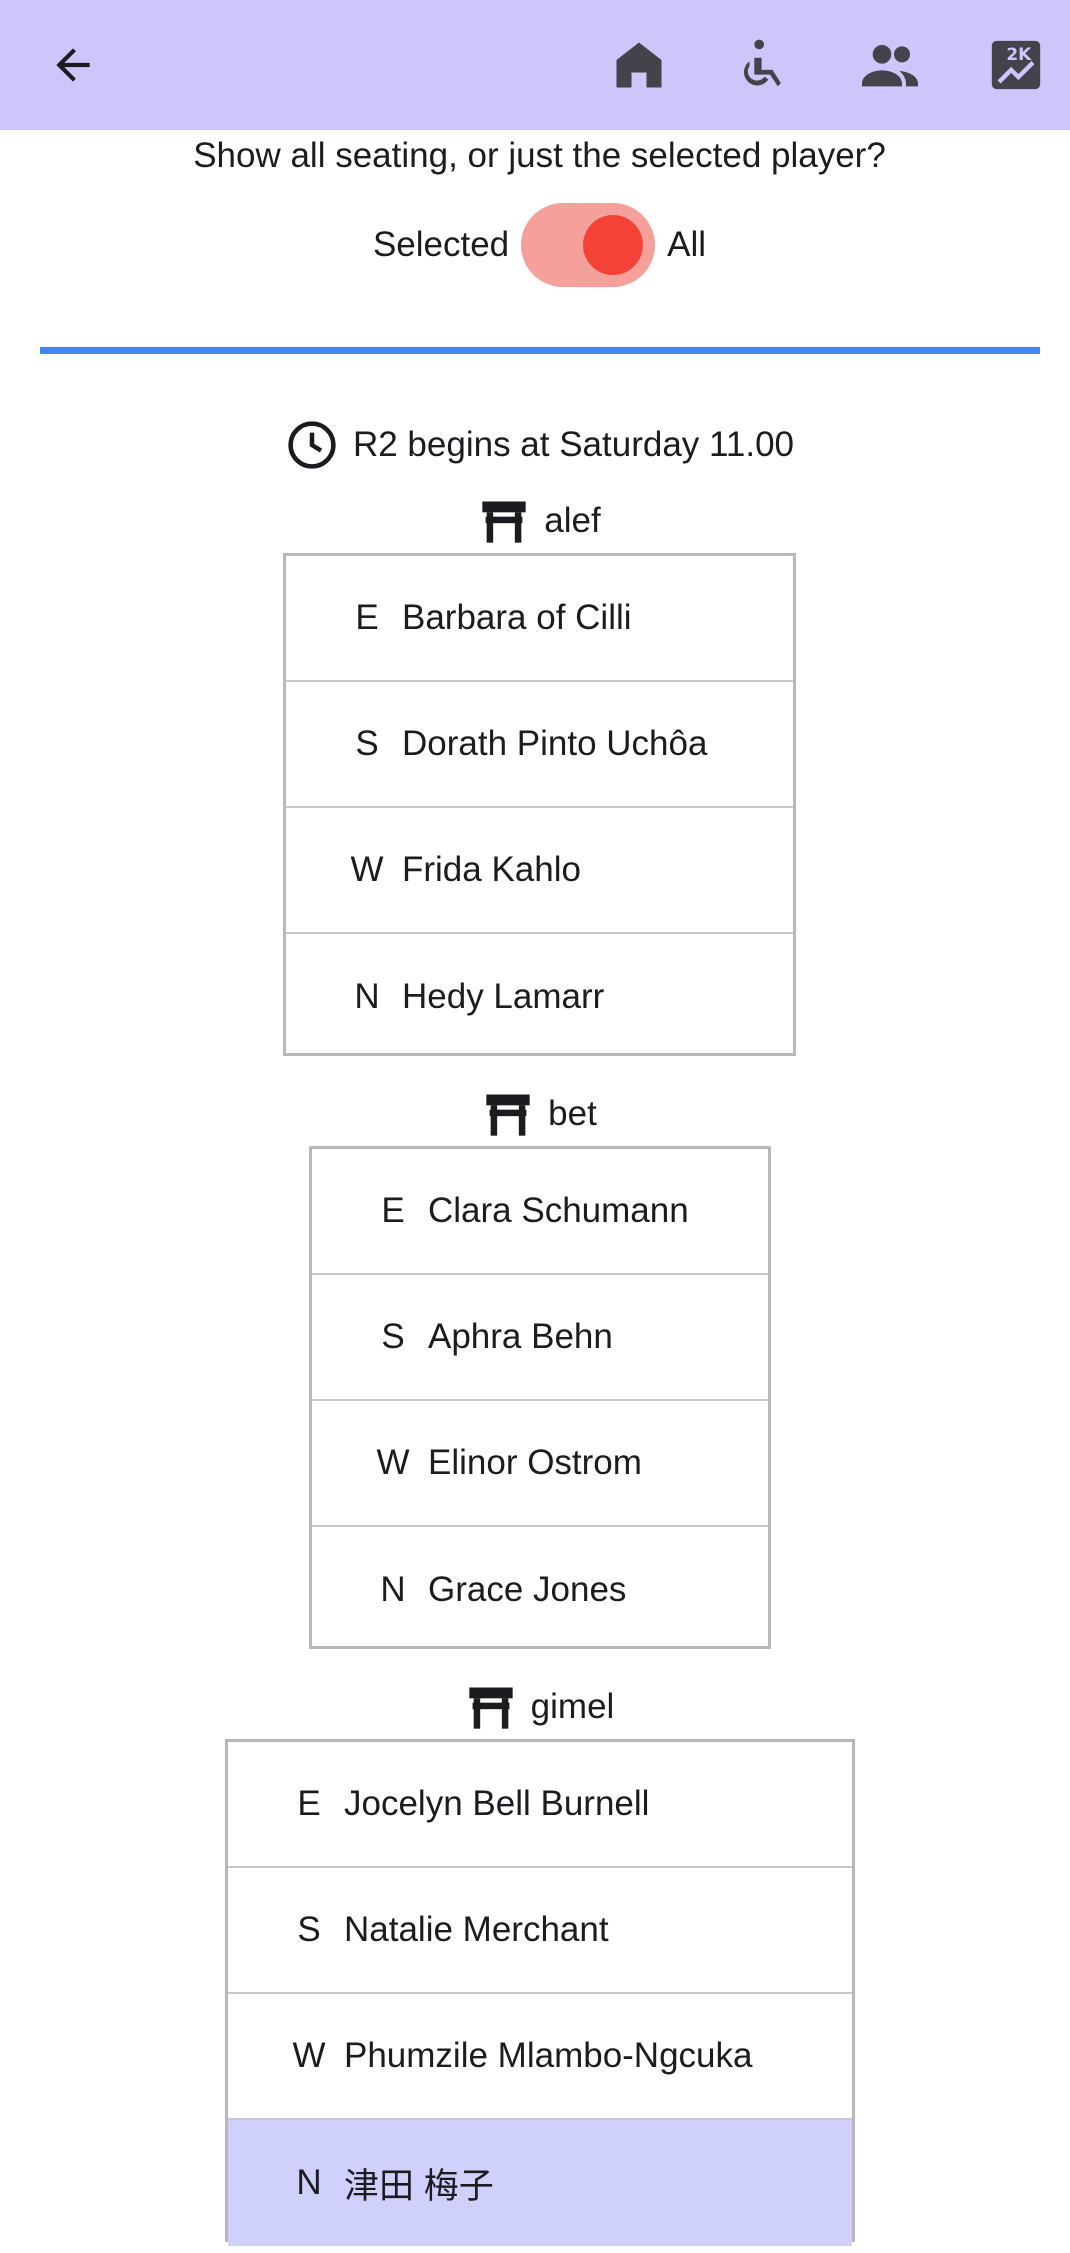  I want to click on seat-row: E Jocelyn Bell Burnell, so click(540, 1805).